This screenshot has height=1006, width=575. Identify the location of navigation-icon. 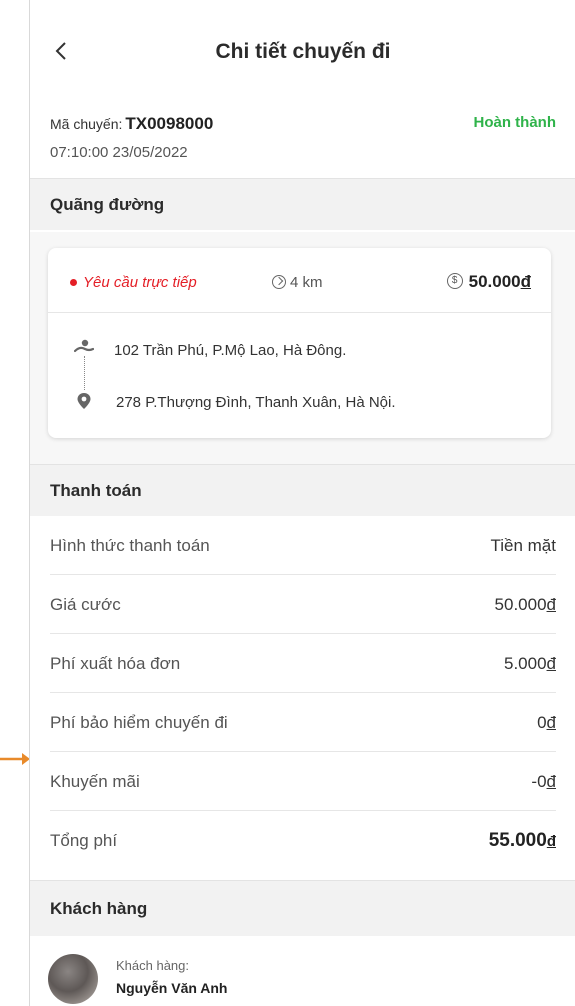
(279, 282).